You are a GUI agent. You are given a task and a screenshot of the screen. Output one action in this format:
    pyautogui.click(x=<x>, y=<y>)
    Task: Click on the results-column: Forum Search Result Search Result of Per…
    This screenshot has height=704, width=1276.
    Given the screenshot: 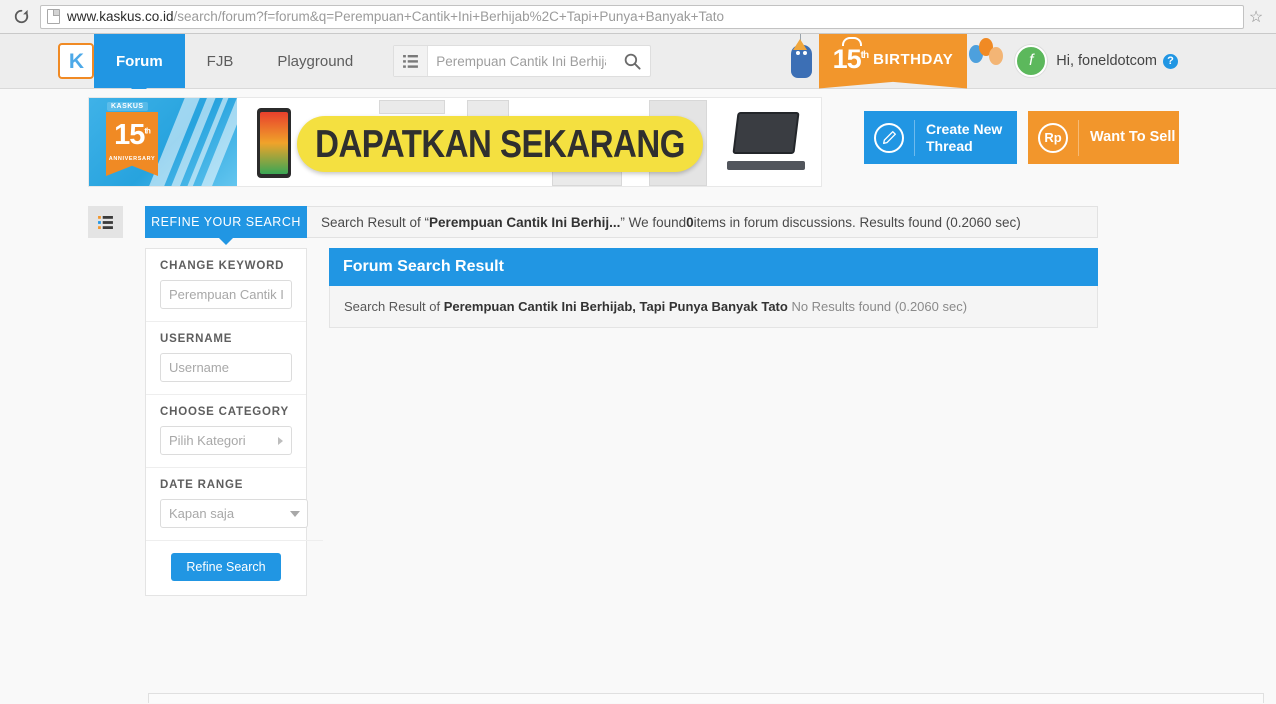 What is the action you would take?
    pyautogui.click(x=713, y=288)
    